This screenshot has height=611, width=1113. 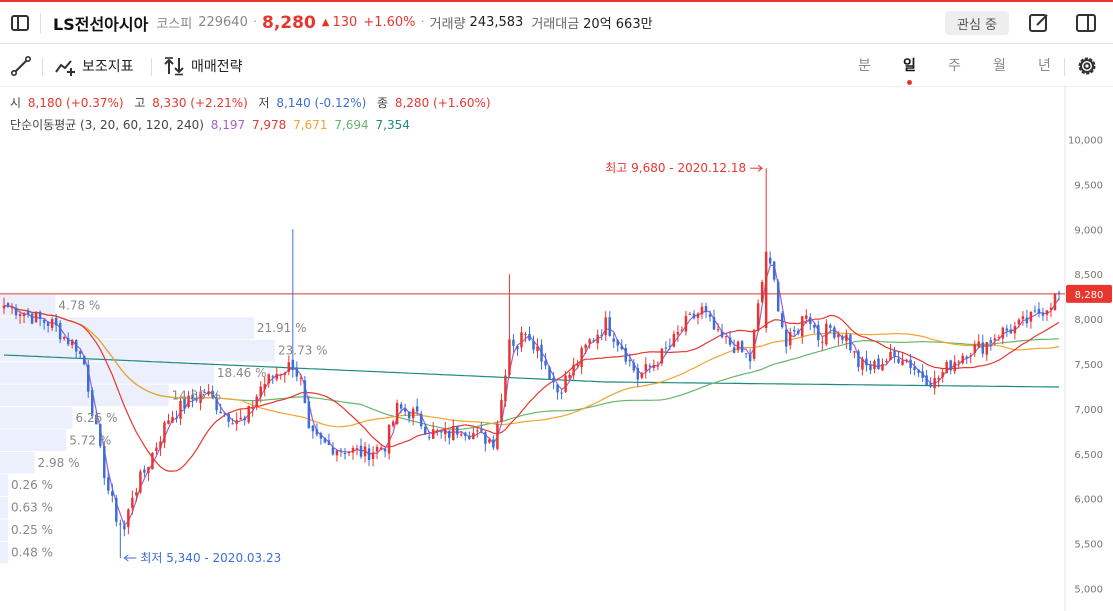 I want to click on side-panel-button, so click(x=1086, y=23).